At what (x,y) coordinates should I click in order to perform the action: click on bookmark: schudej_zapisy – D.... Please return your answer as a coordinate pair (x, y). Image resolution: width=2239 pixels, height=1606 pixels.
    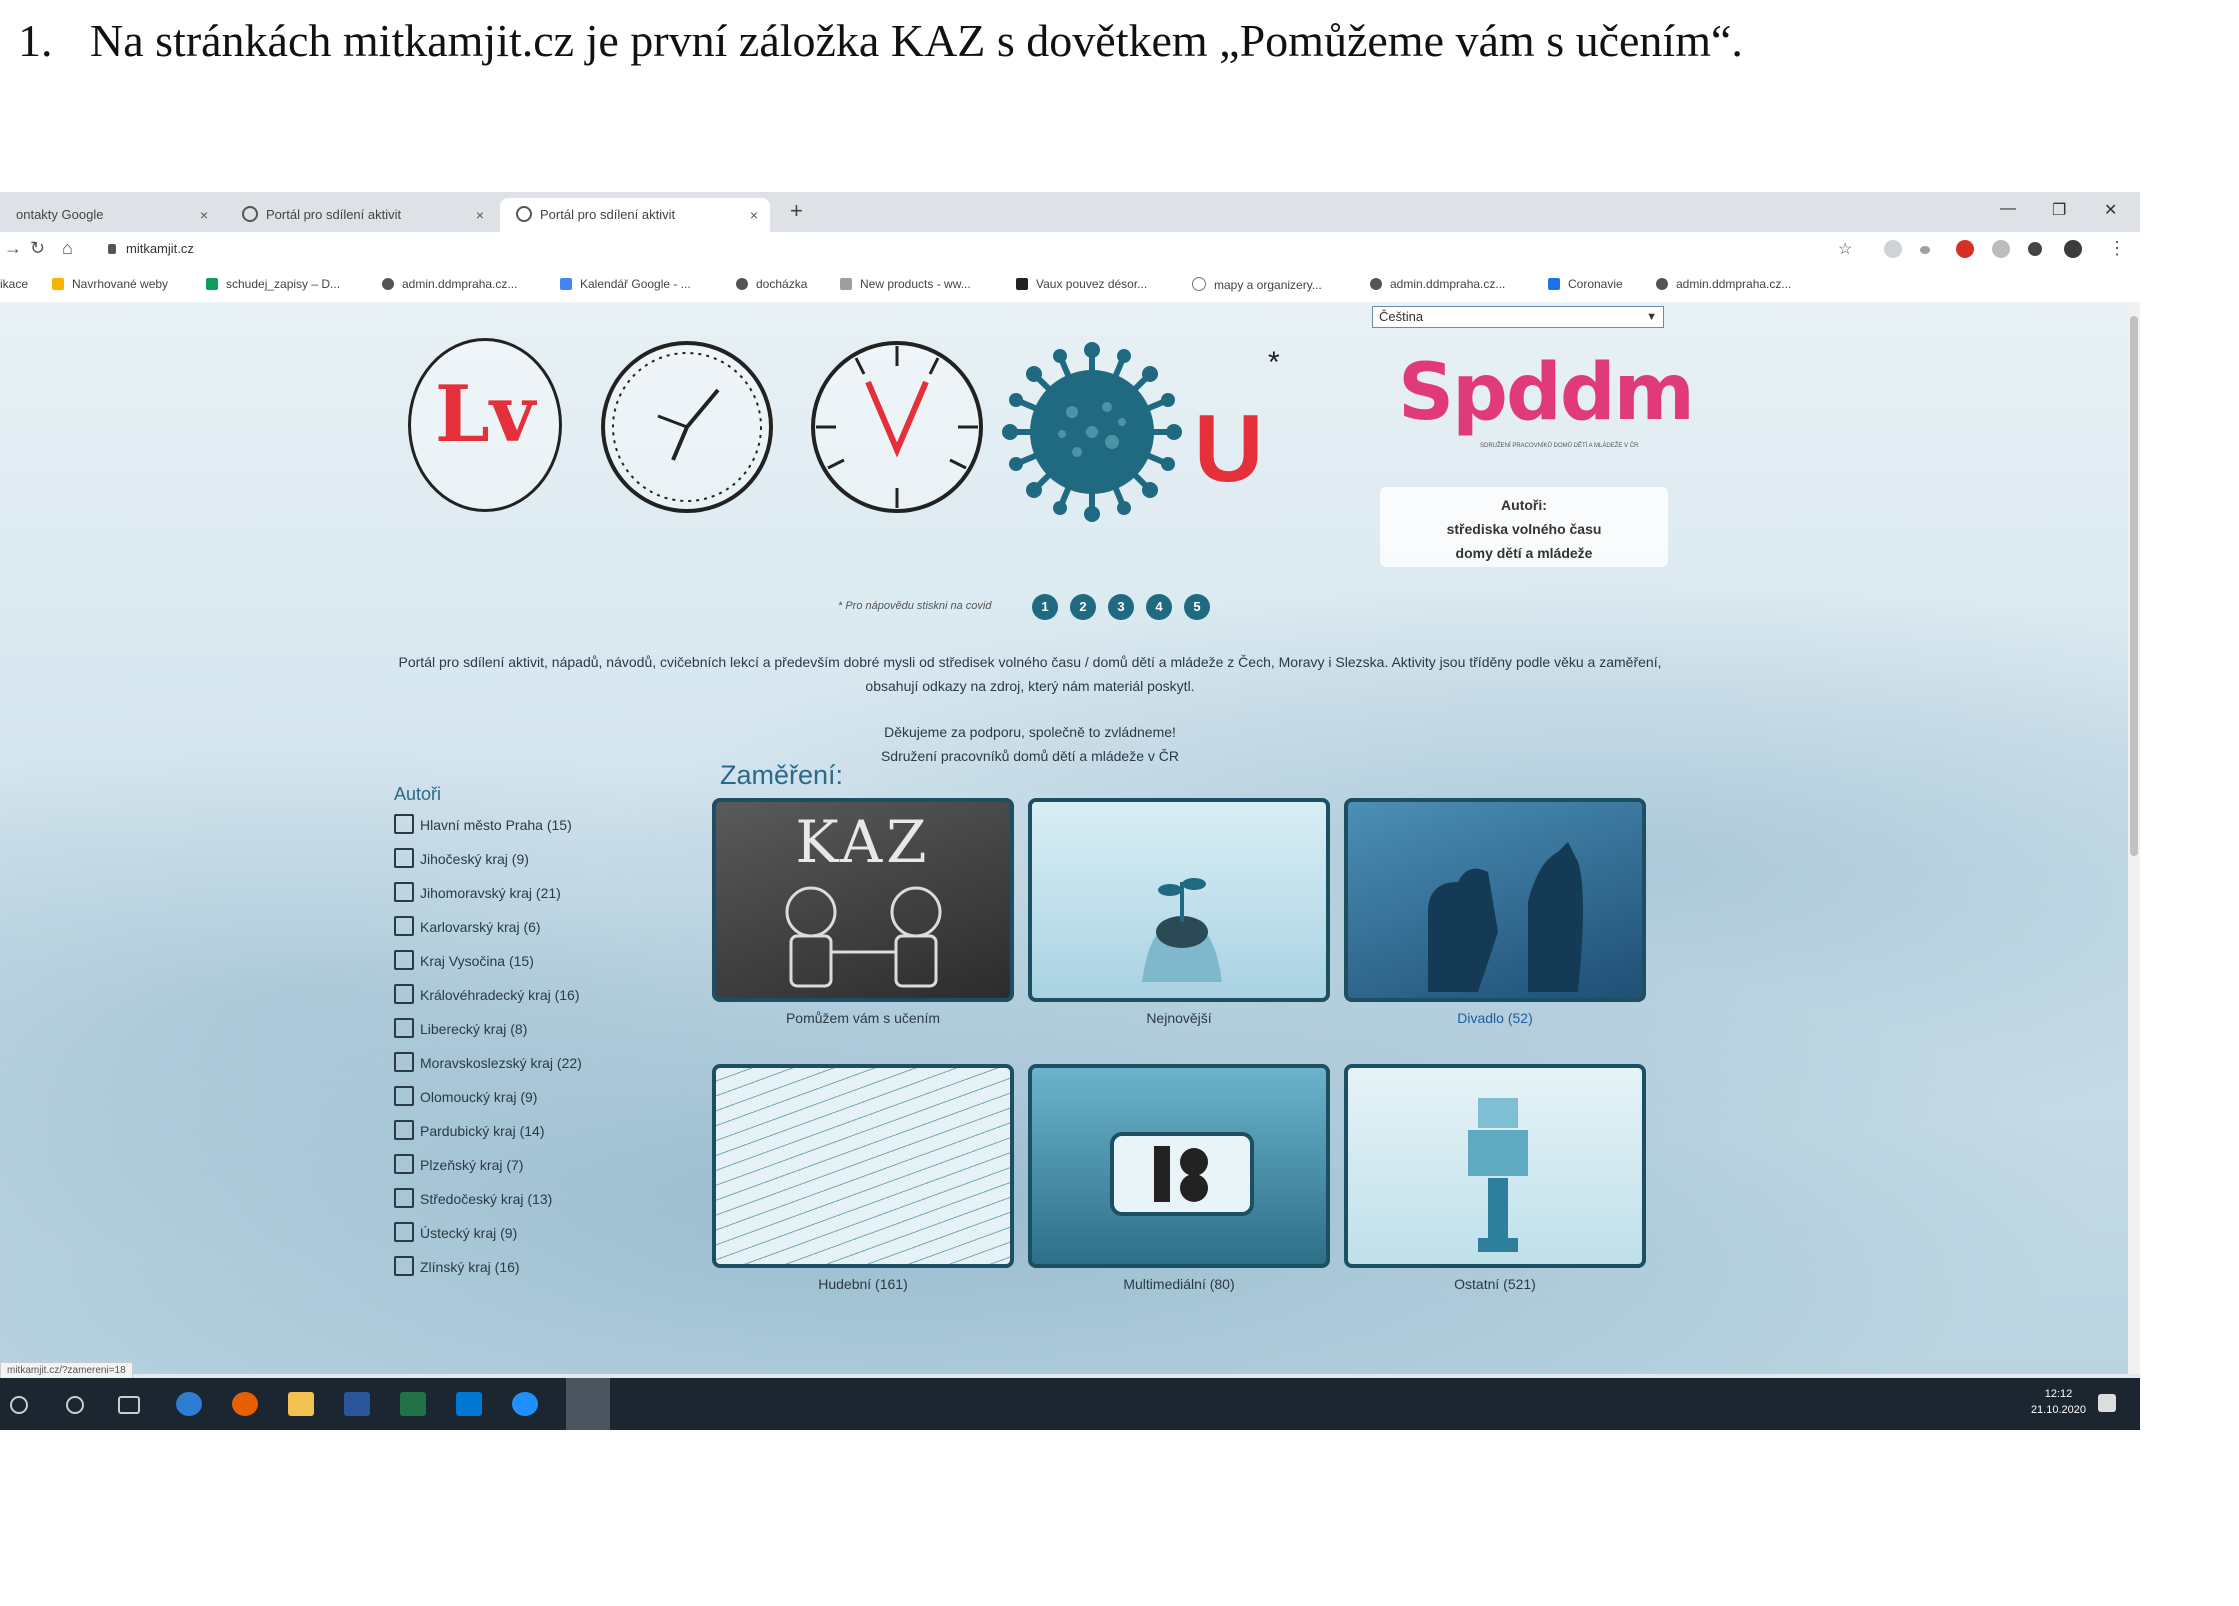
    Looking at the image, I should click on (273, 284).